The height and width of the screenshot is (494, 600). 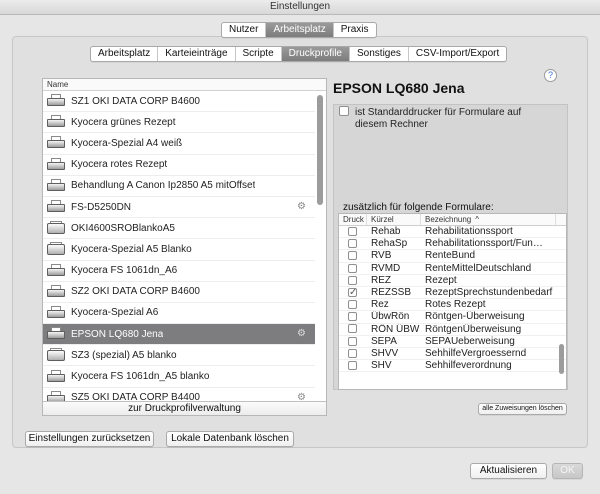 What do you see at coordinates (395, 329) in the screenshot?
I see `form-short: RÖN ÜBW` at bounding box center [395, 329].